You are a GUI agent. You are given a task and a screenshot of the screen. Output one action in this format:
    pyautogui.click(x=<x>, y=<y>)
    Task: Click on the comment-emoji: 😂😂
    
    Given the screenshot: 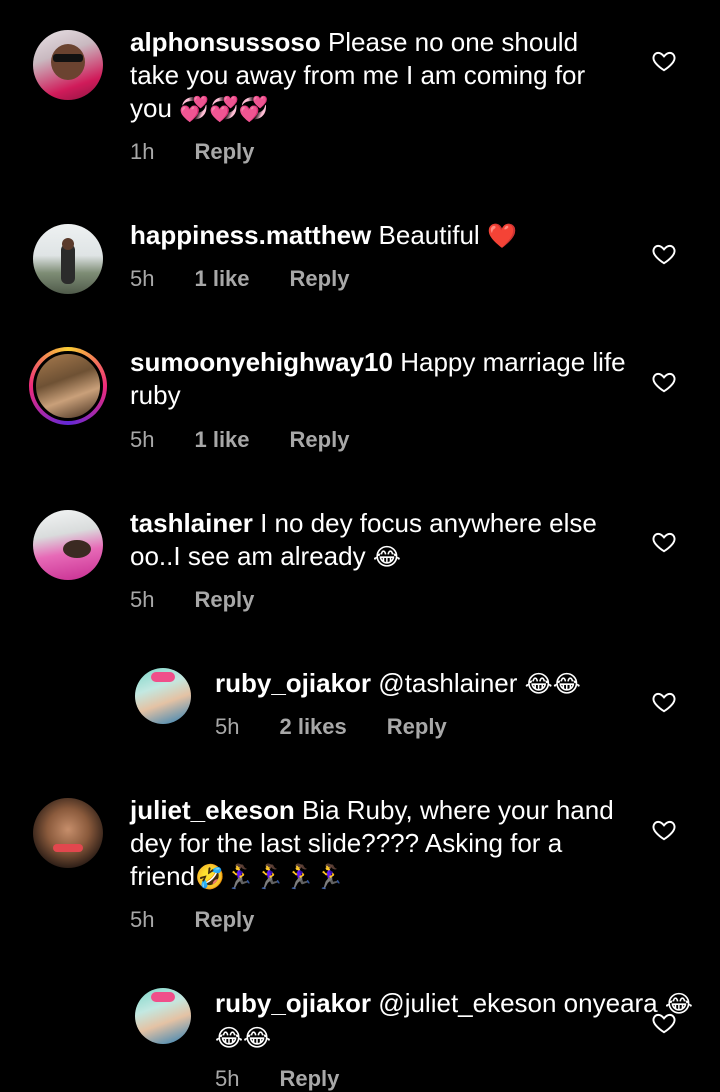 What is the action you would take?
    pyautogui.click(x=552, y=684)
    